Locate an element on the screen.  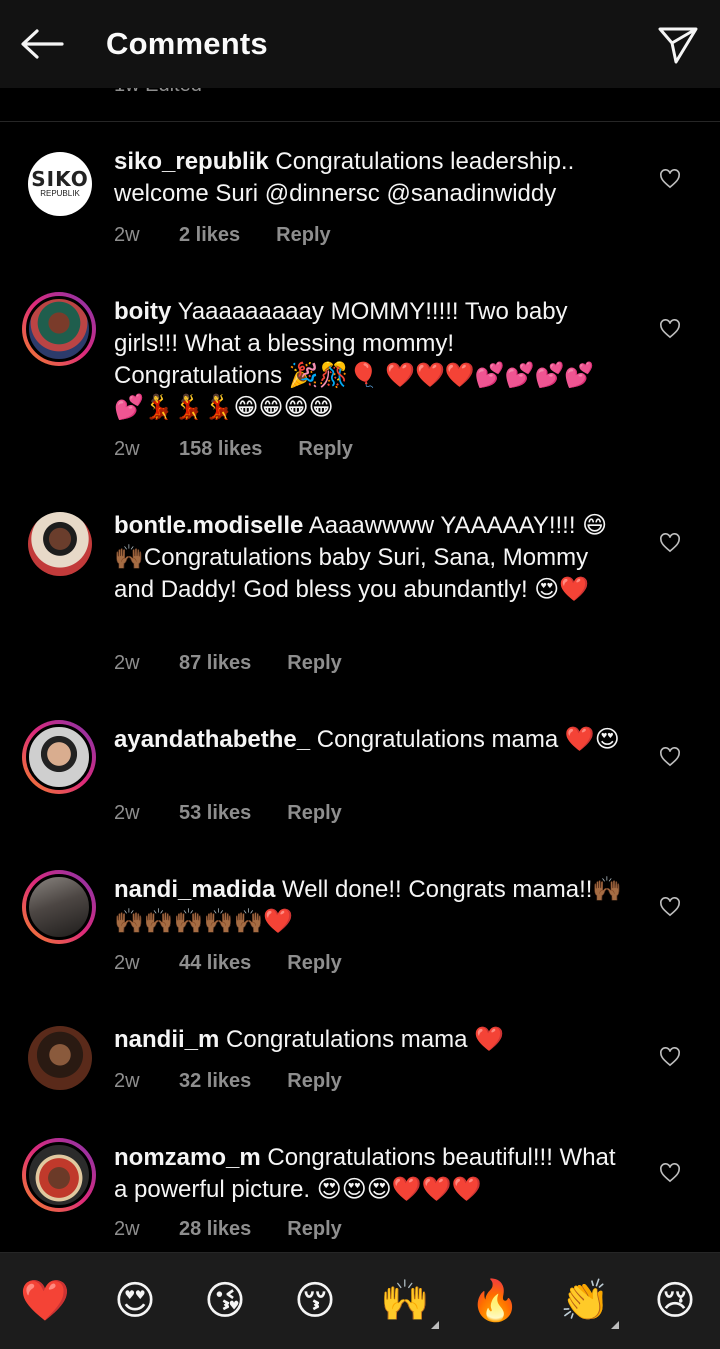
clapping-hands-icon: 👏 is located at coordinates (585, 1301).